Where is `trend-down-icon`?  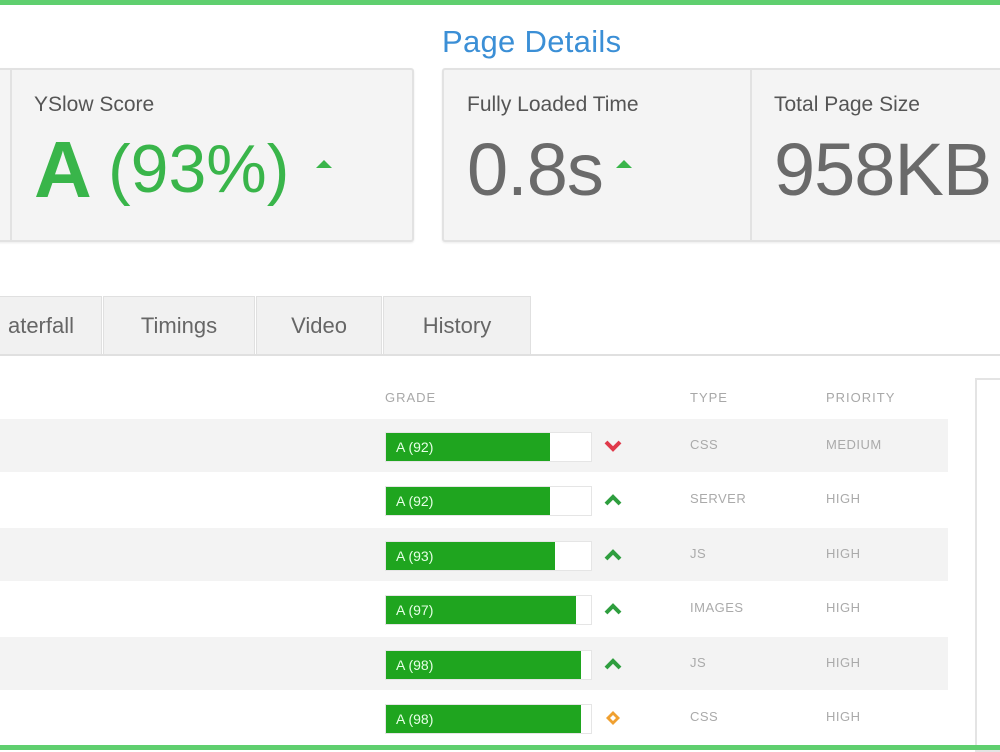
trend-down-icon is located at coordinates (613, 446).